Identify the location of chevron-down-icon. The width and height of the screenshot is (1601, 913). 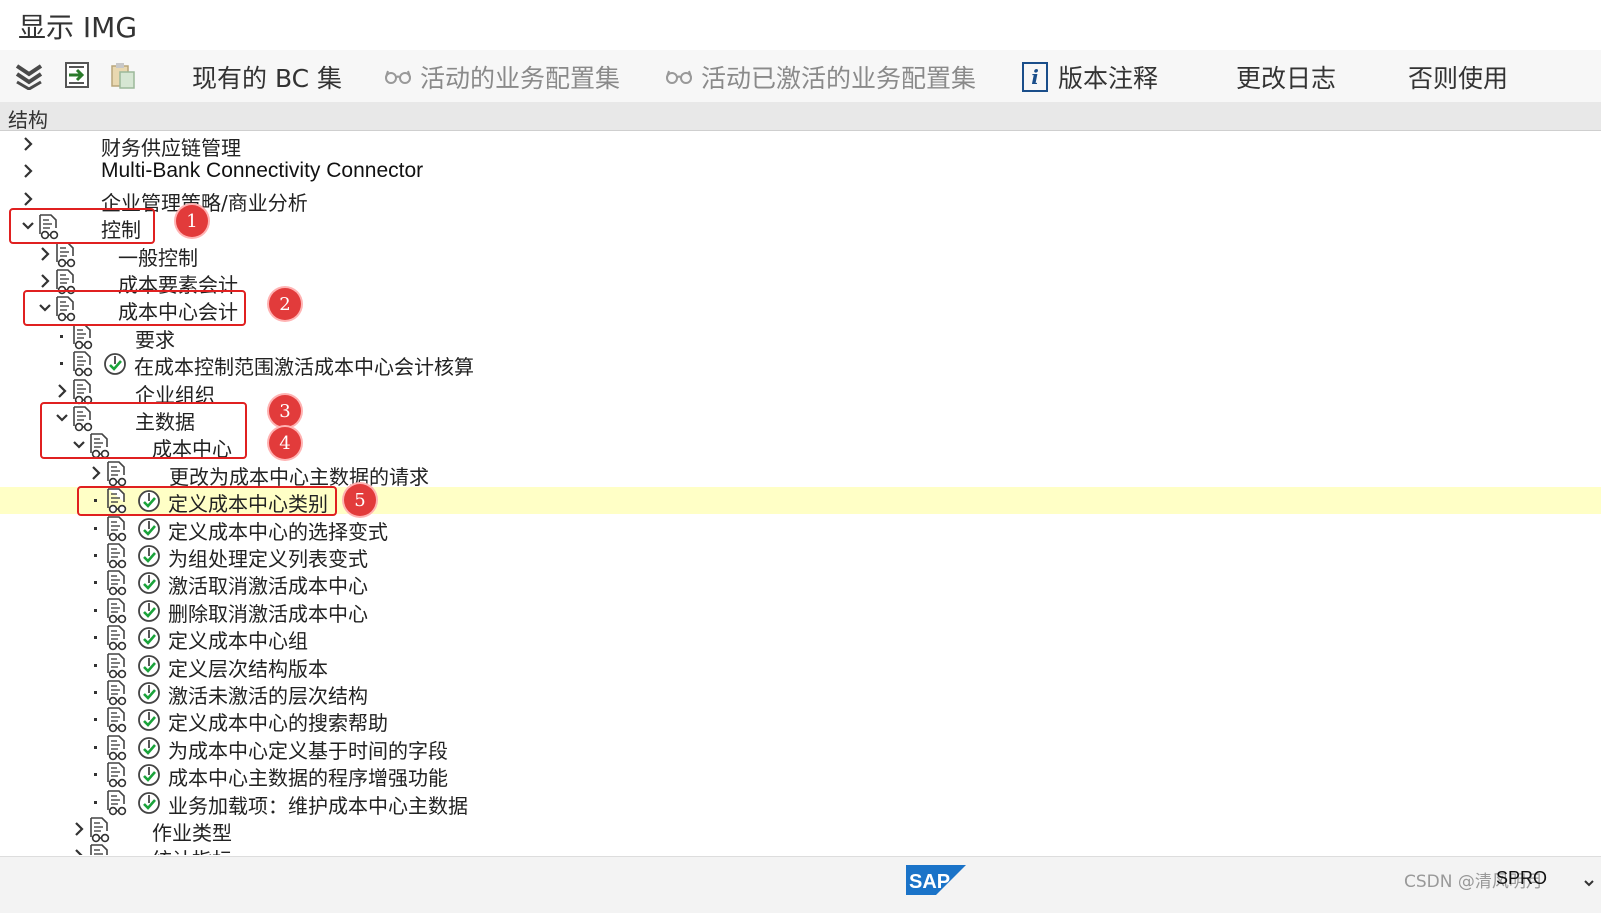
(1589, 880).